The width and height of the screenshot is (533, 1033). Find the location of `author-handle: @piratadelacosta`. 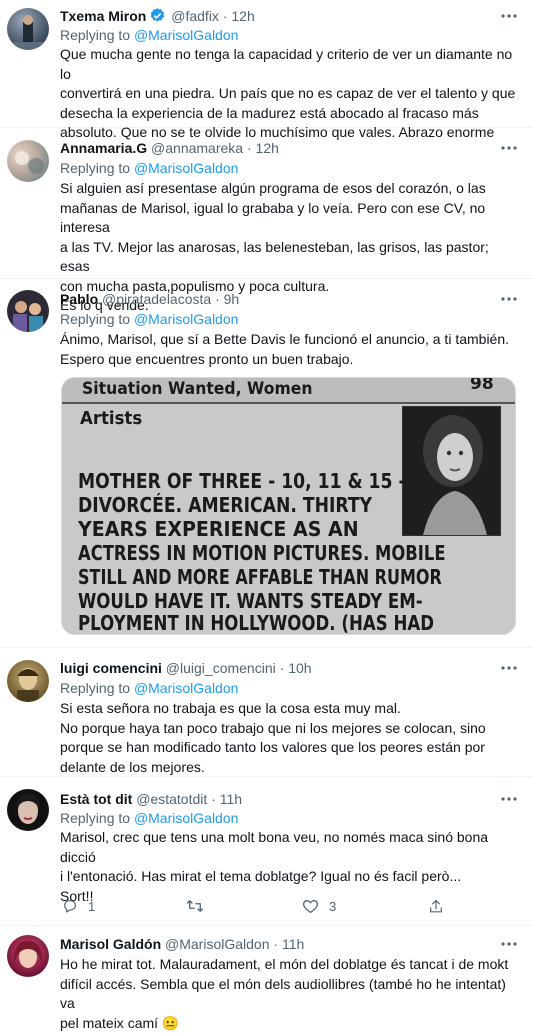

author-handle: @piratadelacosta is located at coordinates (156, 299).